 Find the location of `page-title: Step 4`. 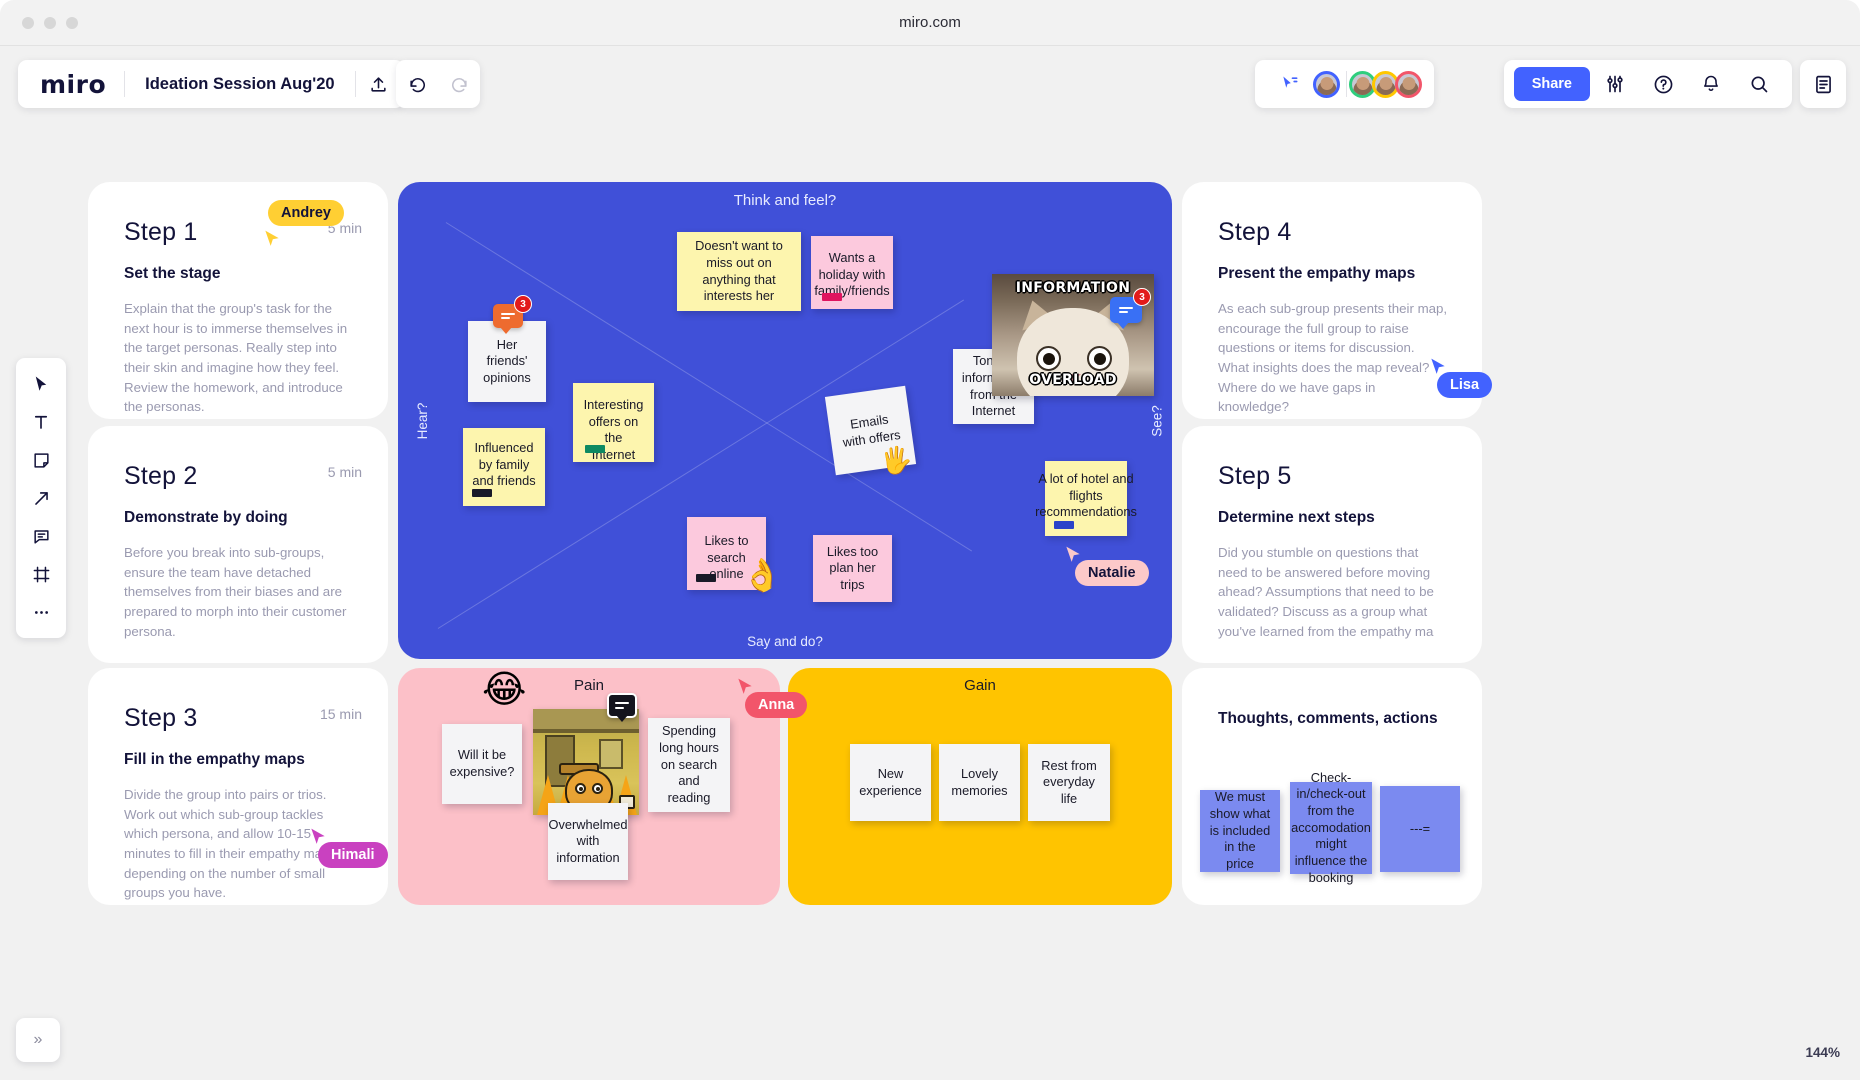

page-title: Step 4 is located at coordinates (1255, 232).